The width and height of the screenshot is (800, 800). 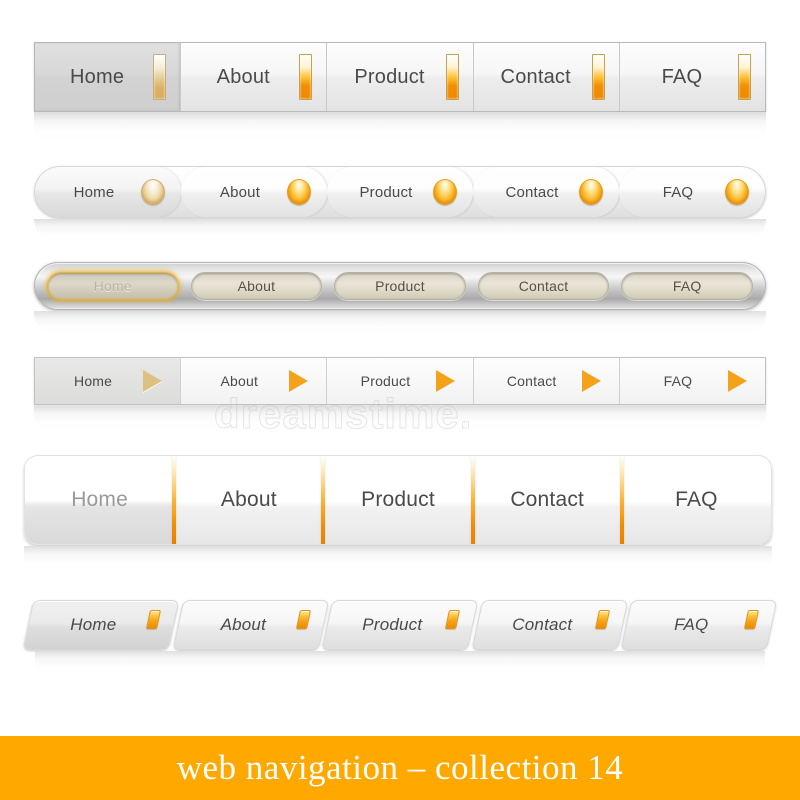 I want to click on nav-item-inner: About, so click(x=251, y=622).